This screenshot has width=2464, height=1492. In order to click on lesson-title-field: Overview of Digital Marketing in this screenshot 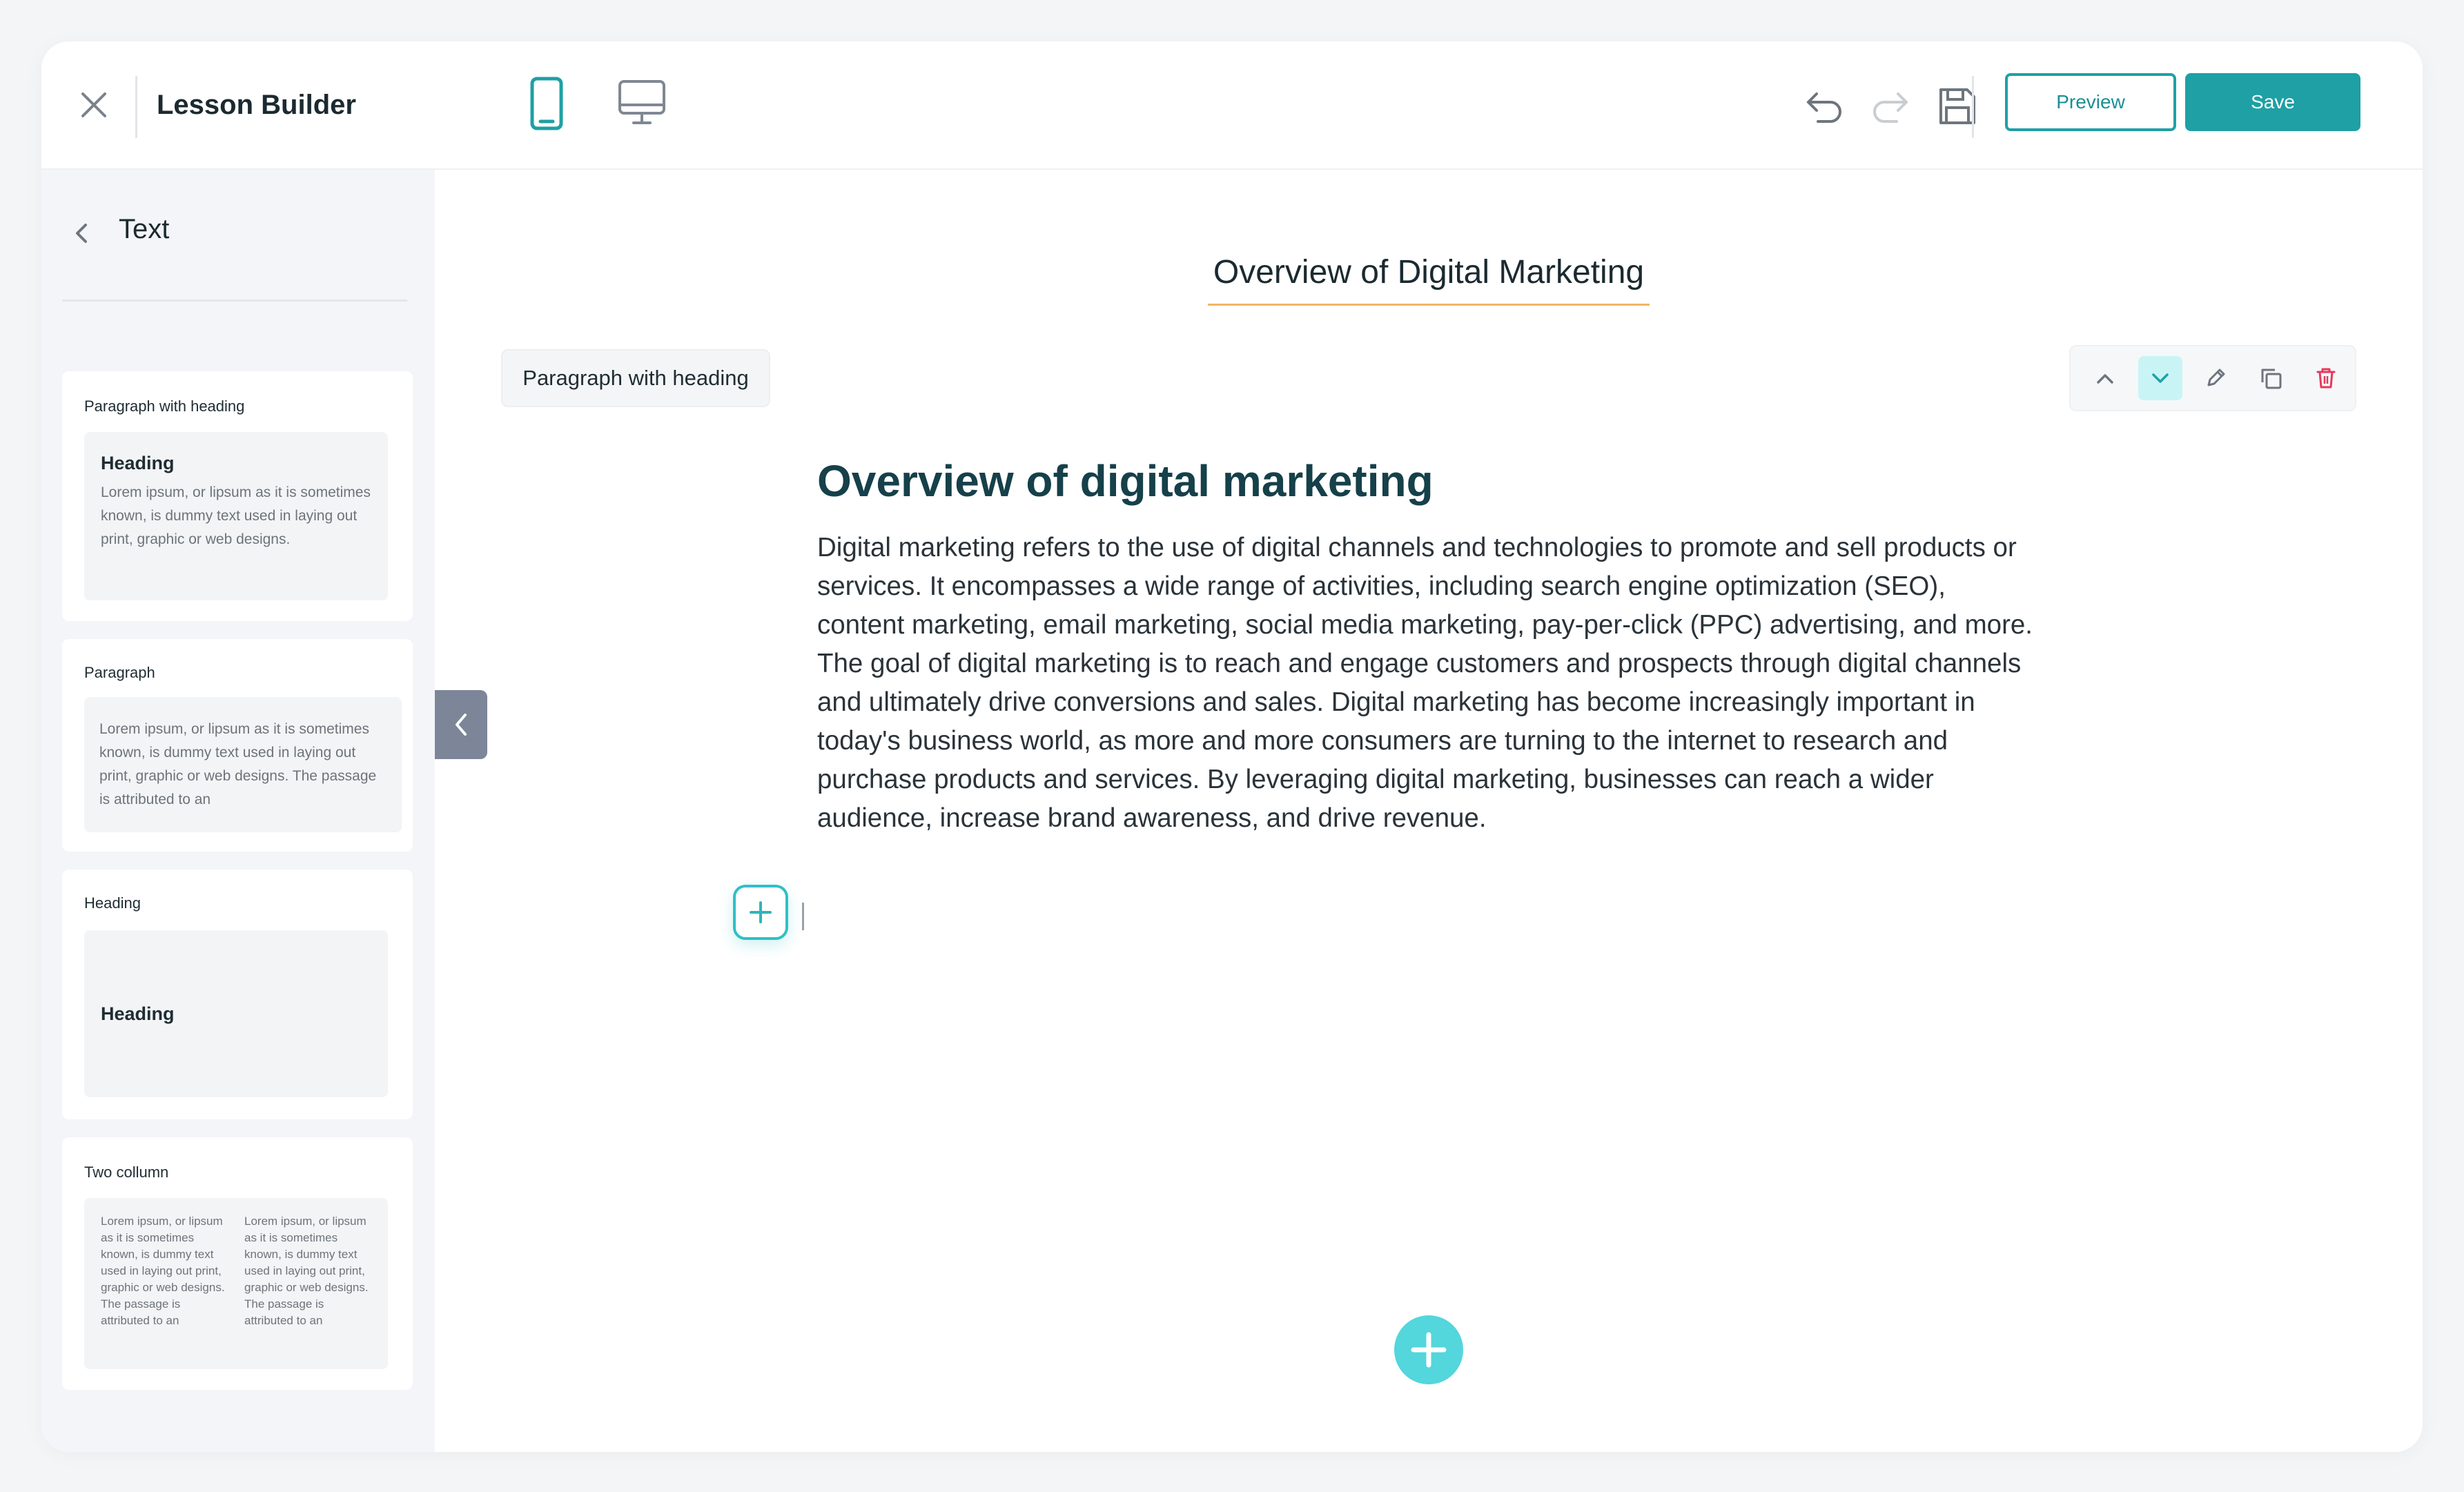, I will do `click(1429, 274)`.